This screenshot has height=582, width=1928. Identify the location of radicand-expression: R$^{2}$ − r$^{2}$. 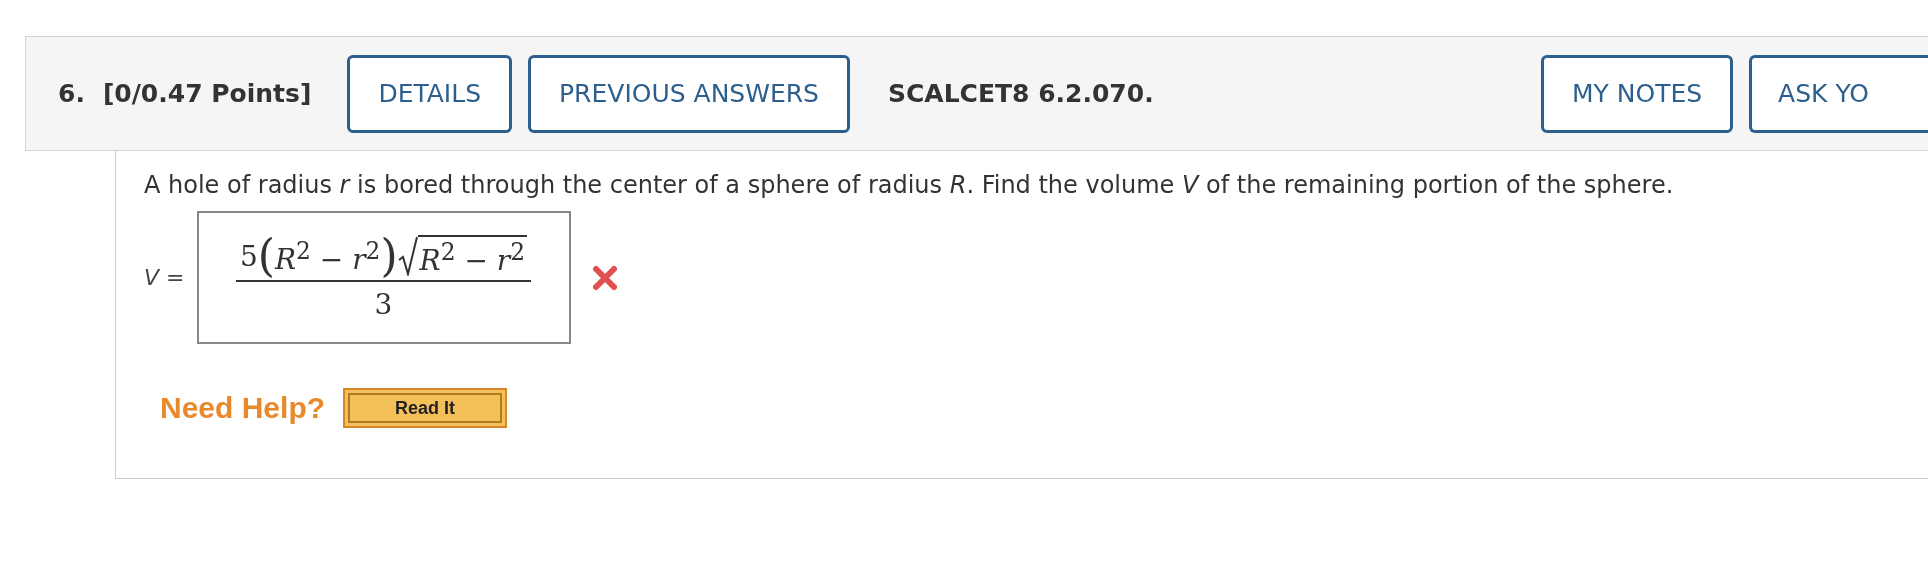
(472, 260).